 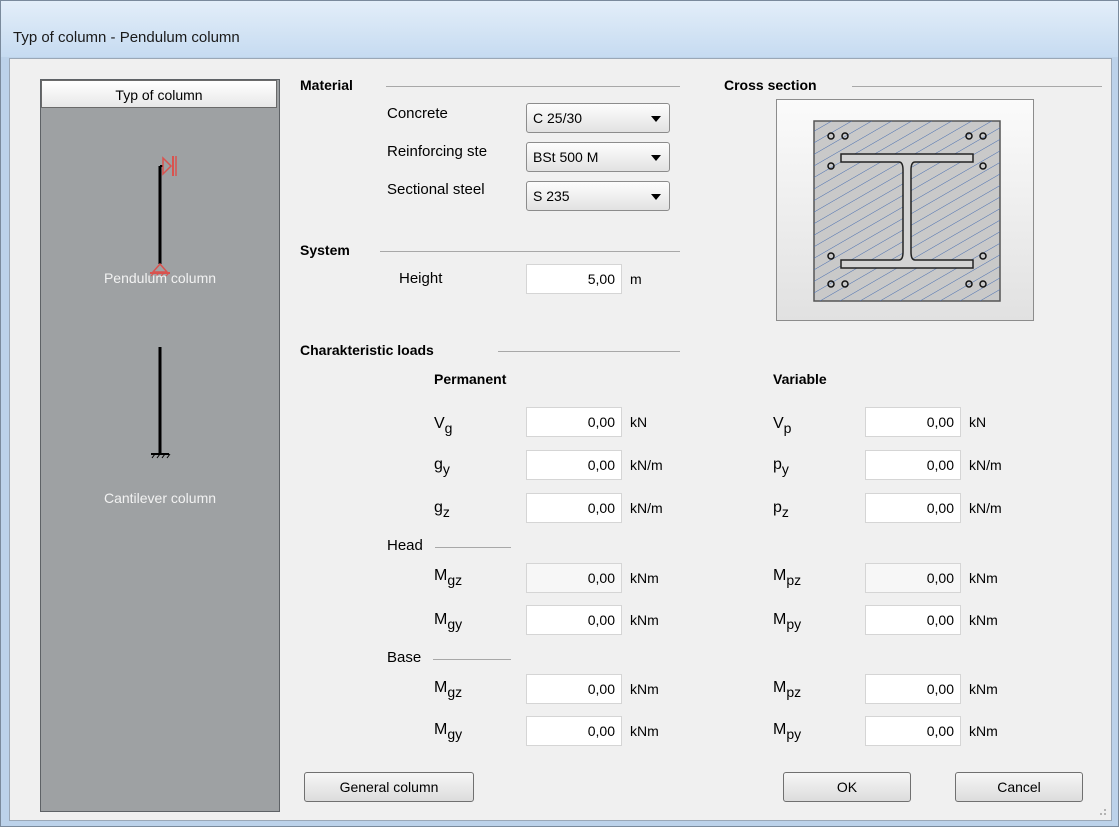 I want to click on py-symbol: py, so click(x=781, y=466).